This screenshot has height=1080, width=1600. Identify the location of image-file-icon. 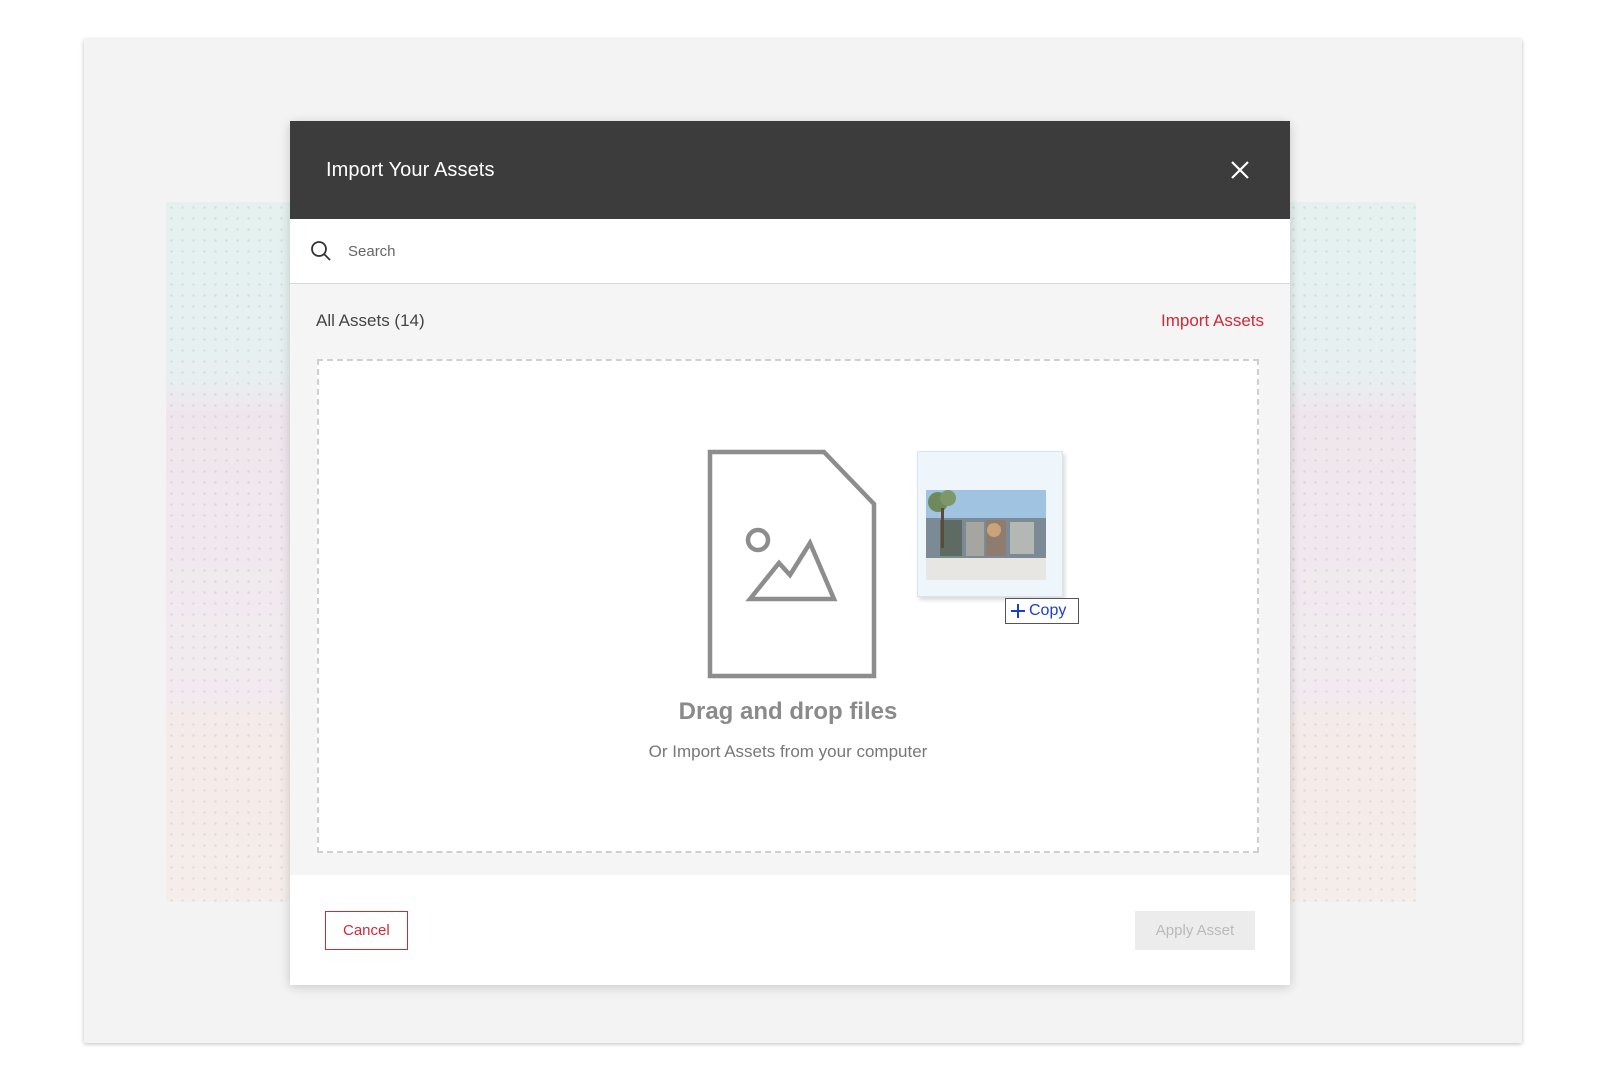
(792, 564).